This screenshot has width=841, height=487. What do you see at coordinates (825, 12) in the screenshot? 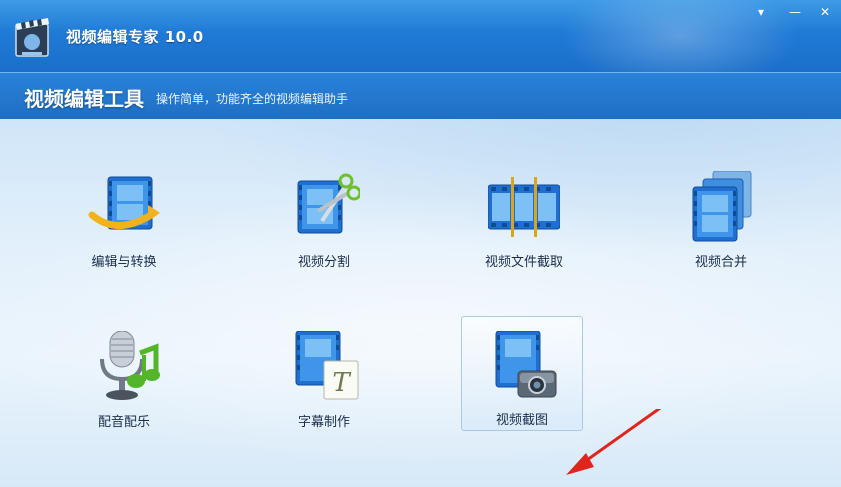
I see `close-button: ✕` at bounding box center [825, 12].